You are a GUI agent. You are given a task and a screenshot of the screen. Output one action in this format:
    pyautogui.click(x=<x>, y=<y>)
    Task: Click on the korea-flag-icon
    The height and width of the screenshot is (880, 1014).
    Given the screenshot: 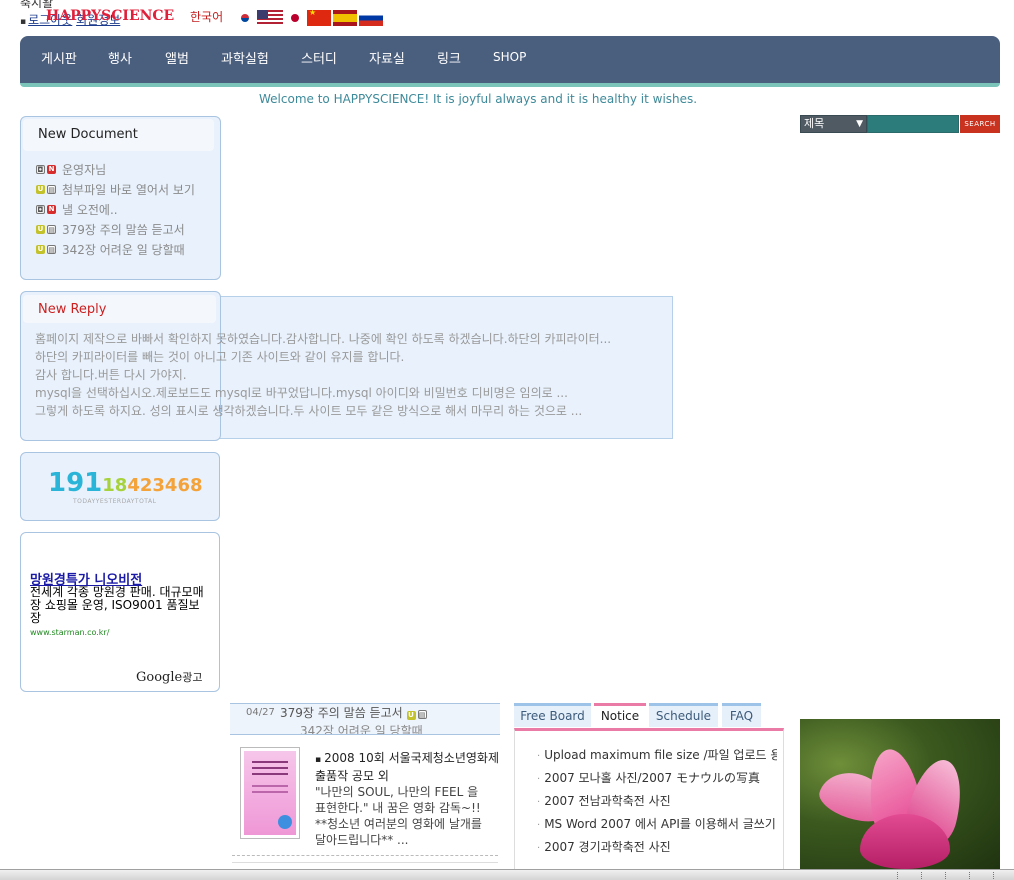 What is the action you would take?
    pyautogui.click(x=245, y=18)
    